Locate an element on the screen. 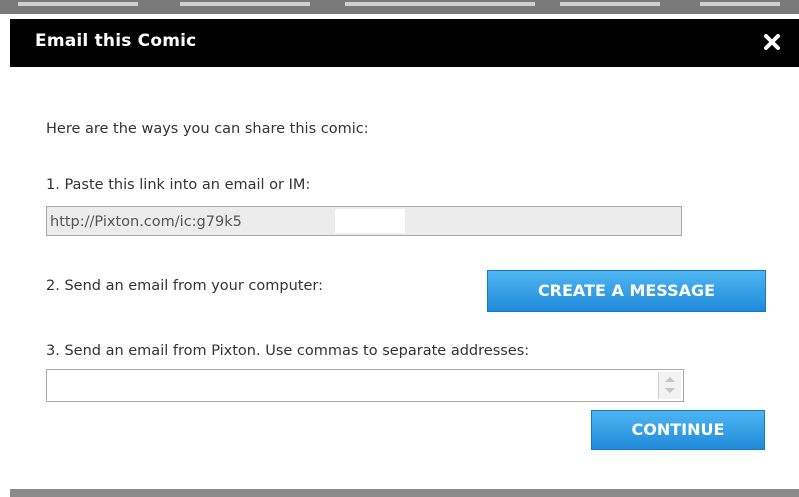 The image size is (799, 497). background-page-strip is located at coordinates (399, 7).